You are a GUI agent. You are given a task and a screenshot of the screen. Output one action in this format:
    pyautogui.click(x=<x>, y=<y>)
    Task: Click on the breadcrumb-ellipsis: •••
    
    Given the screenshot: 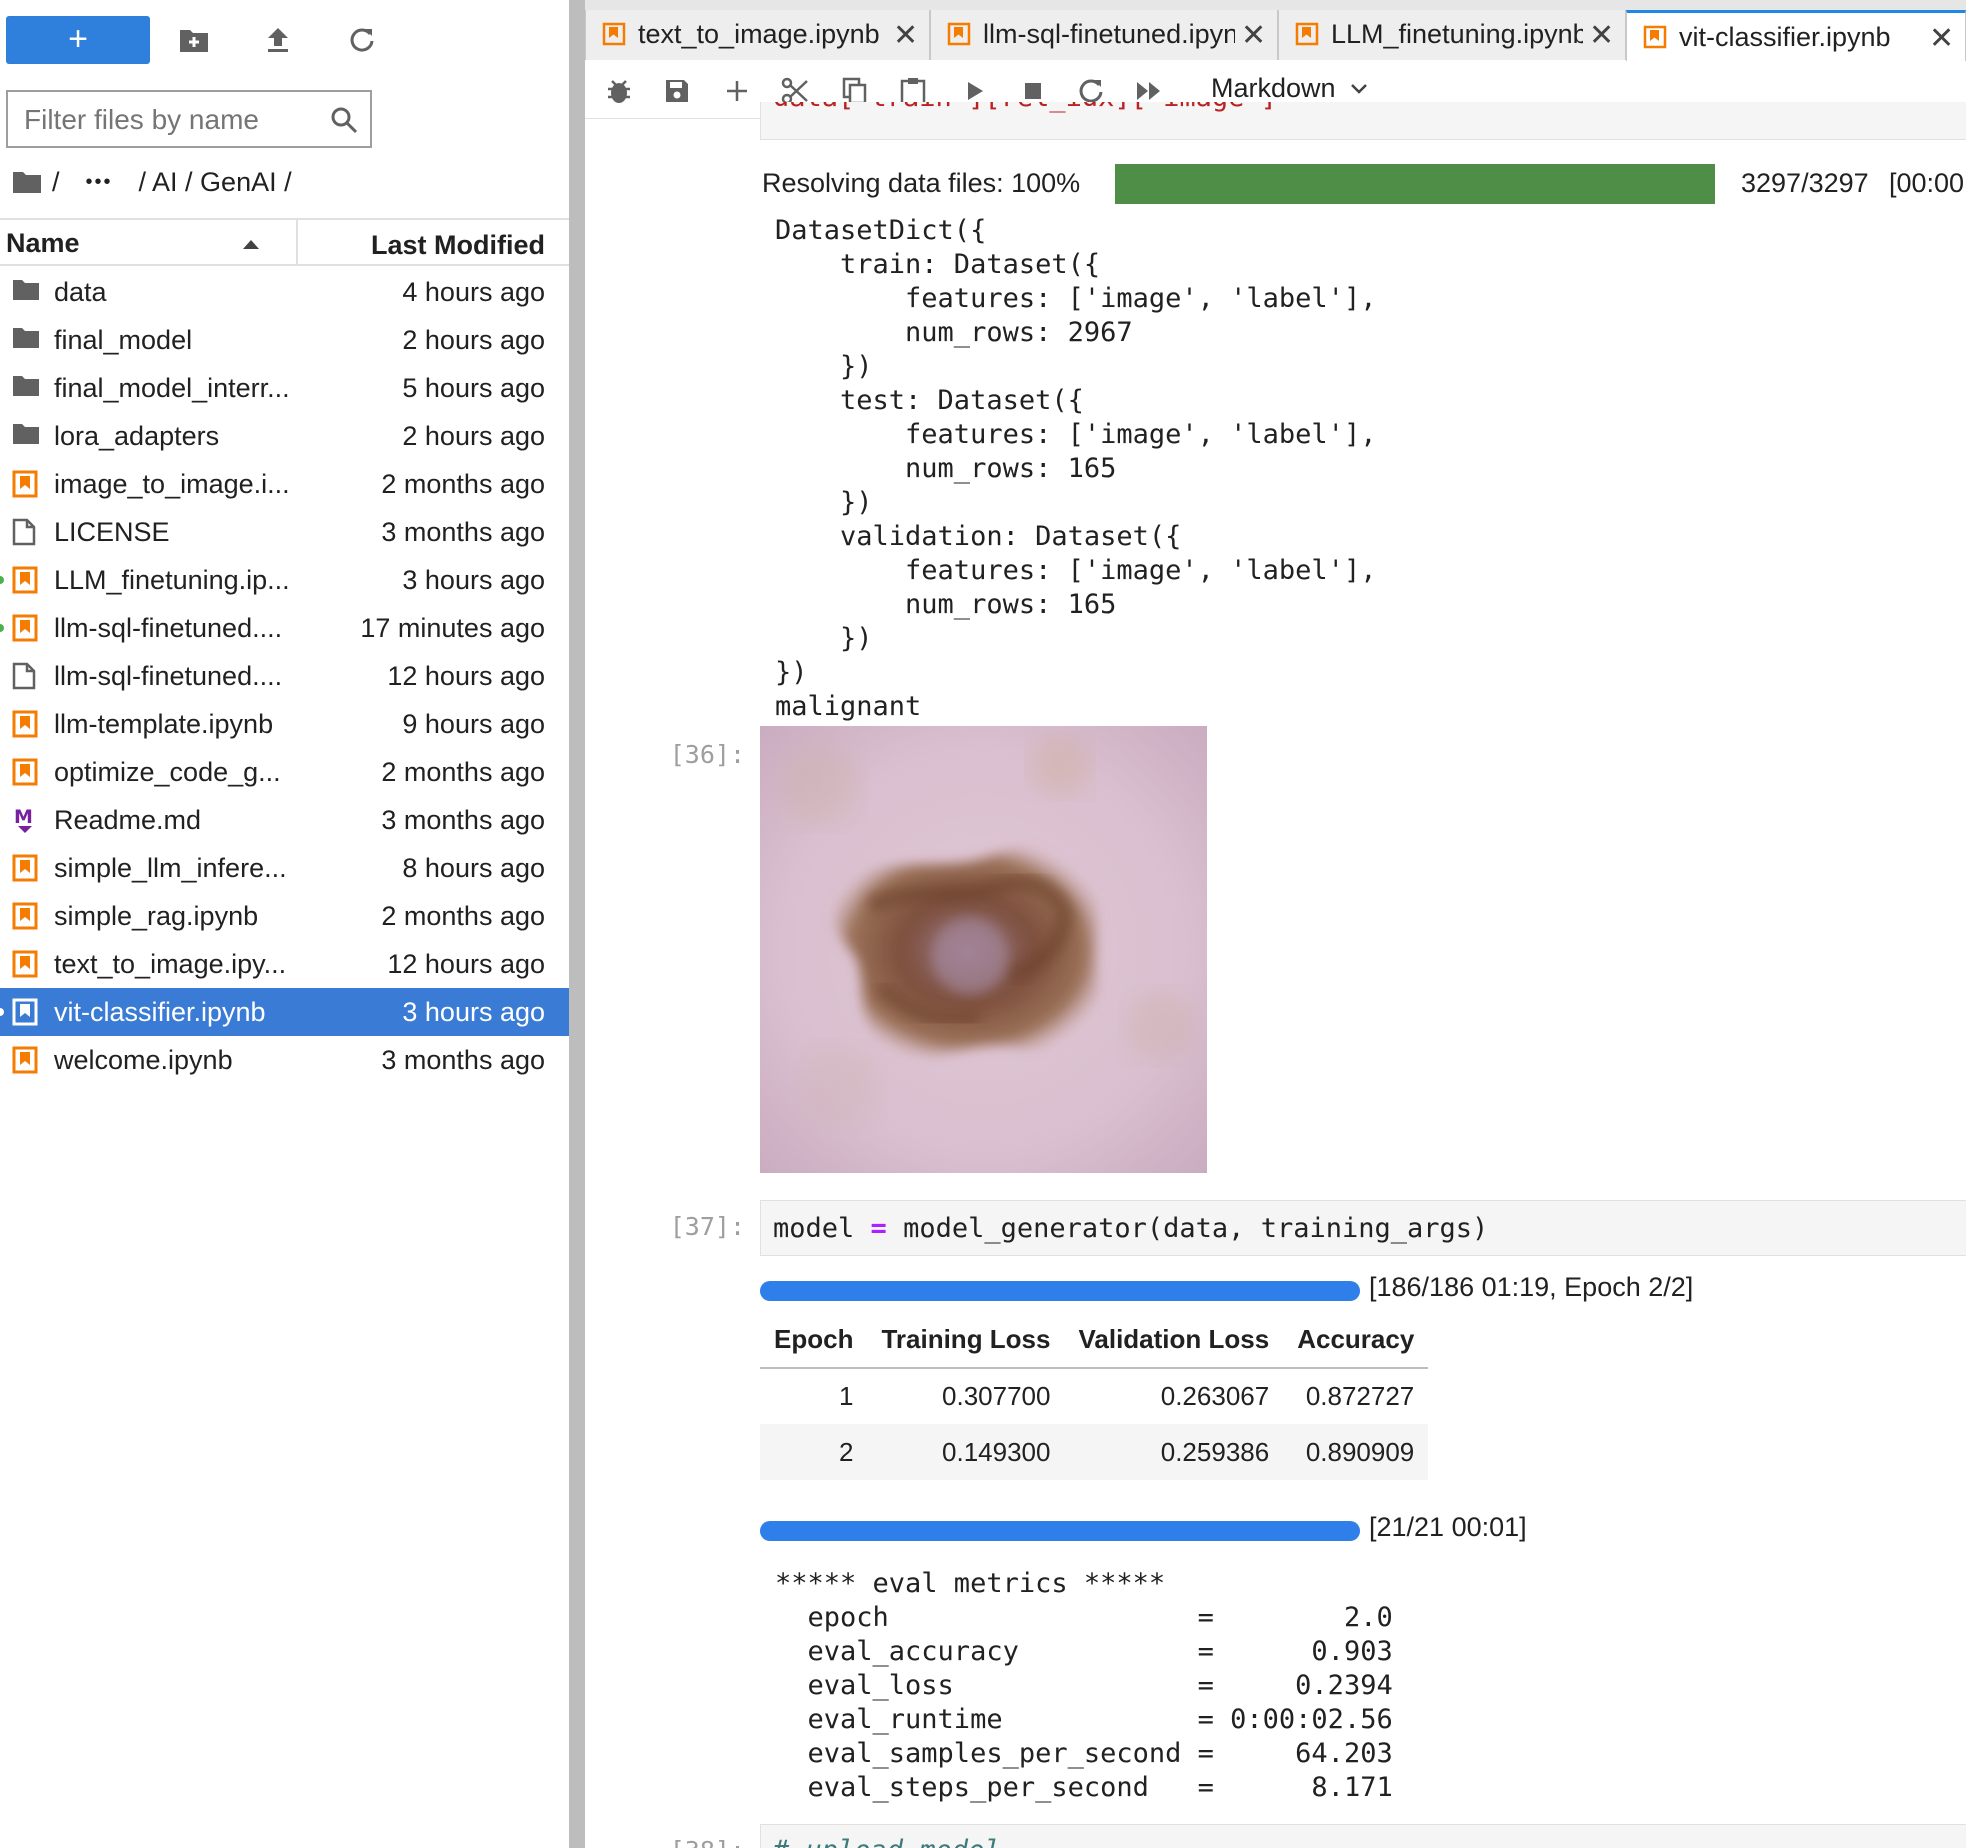 What is the action you would take?
    pyautogui.click(x=99, y=182)
    